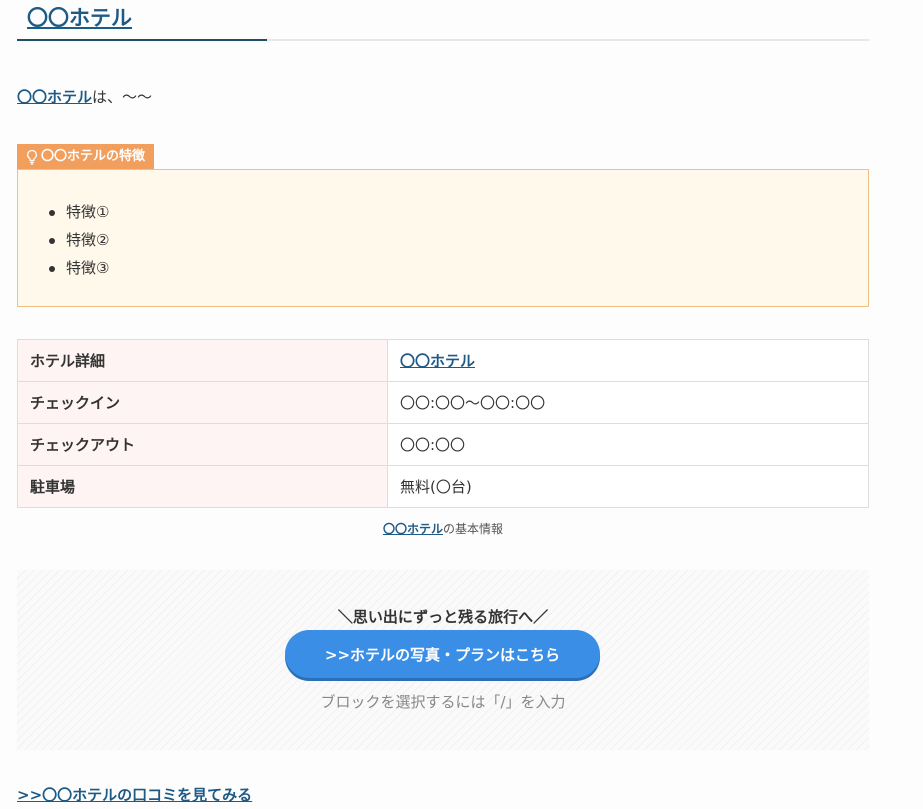 This screenshot has width=923, height=809. Describe the element at coordinates (202, 486) in the screenshot. I see `table-header-cell: 駐車場` at that location.